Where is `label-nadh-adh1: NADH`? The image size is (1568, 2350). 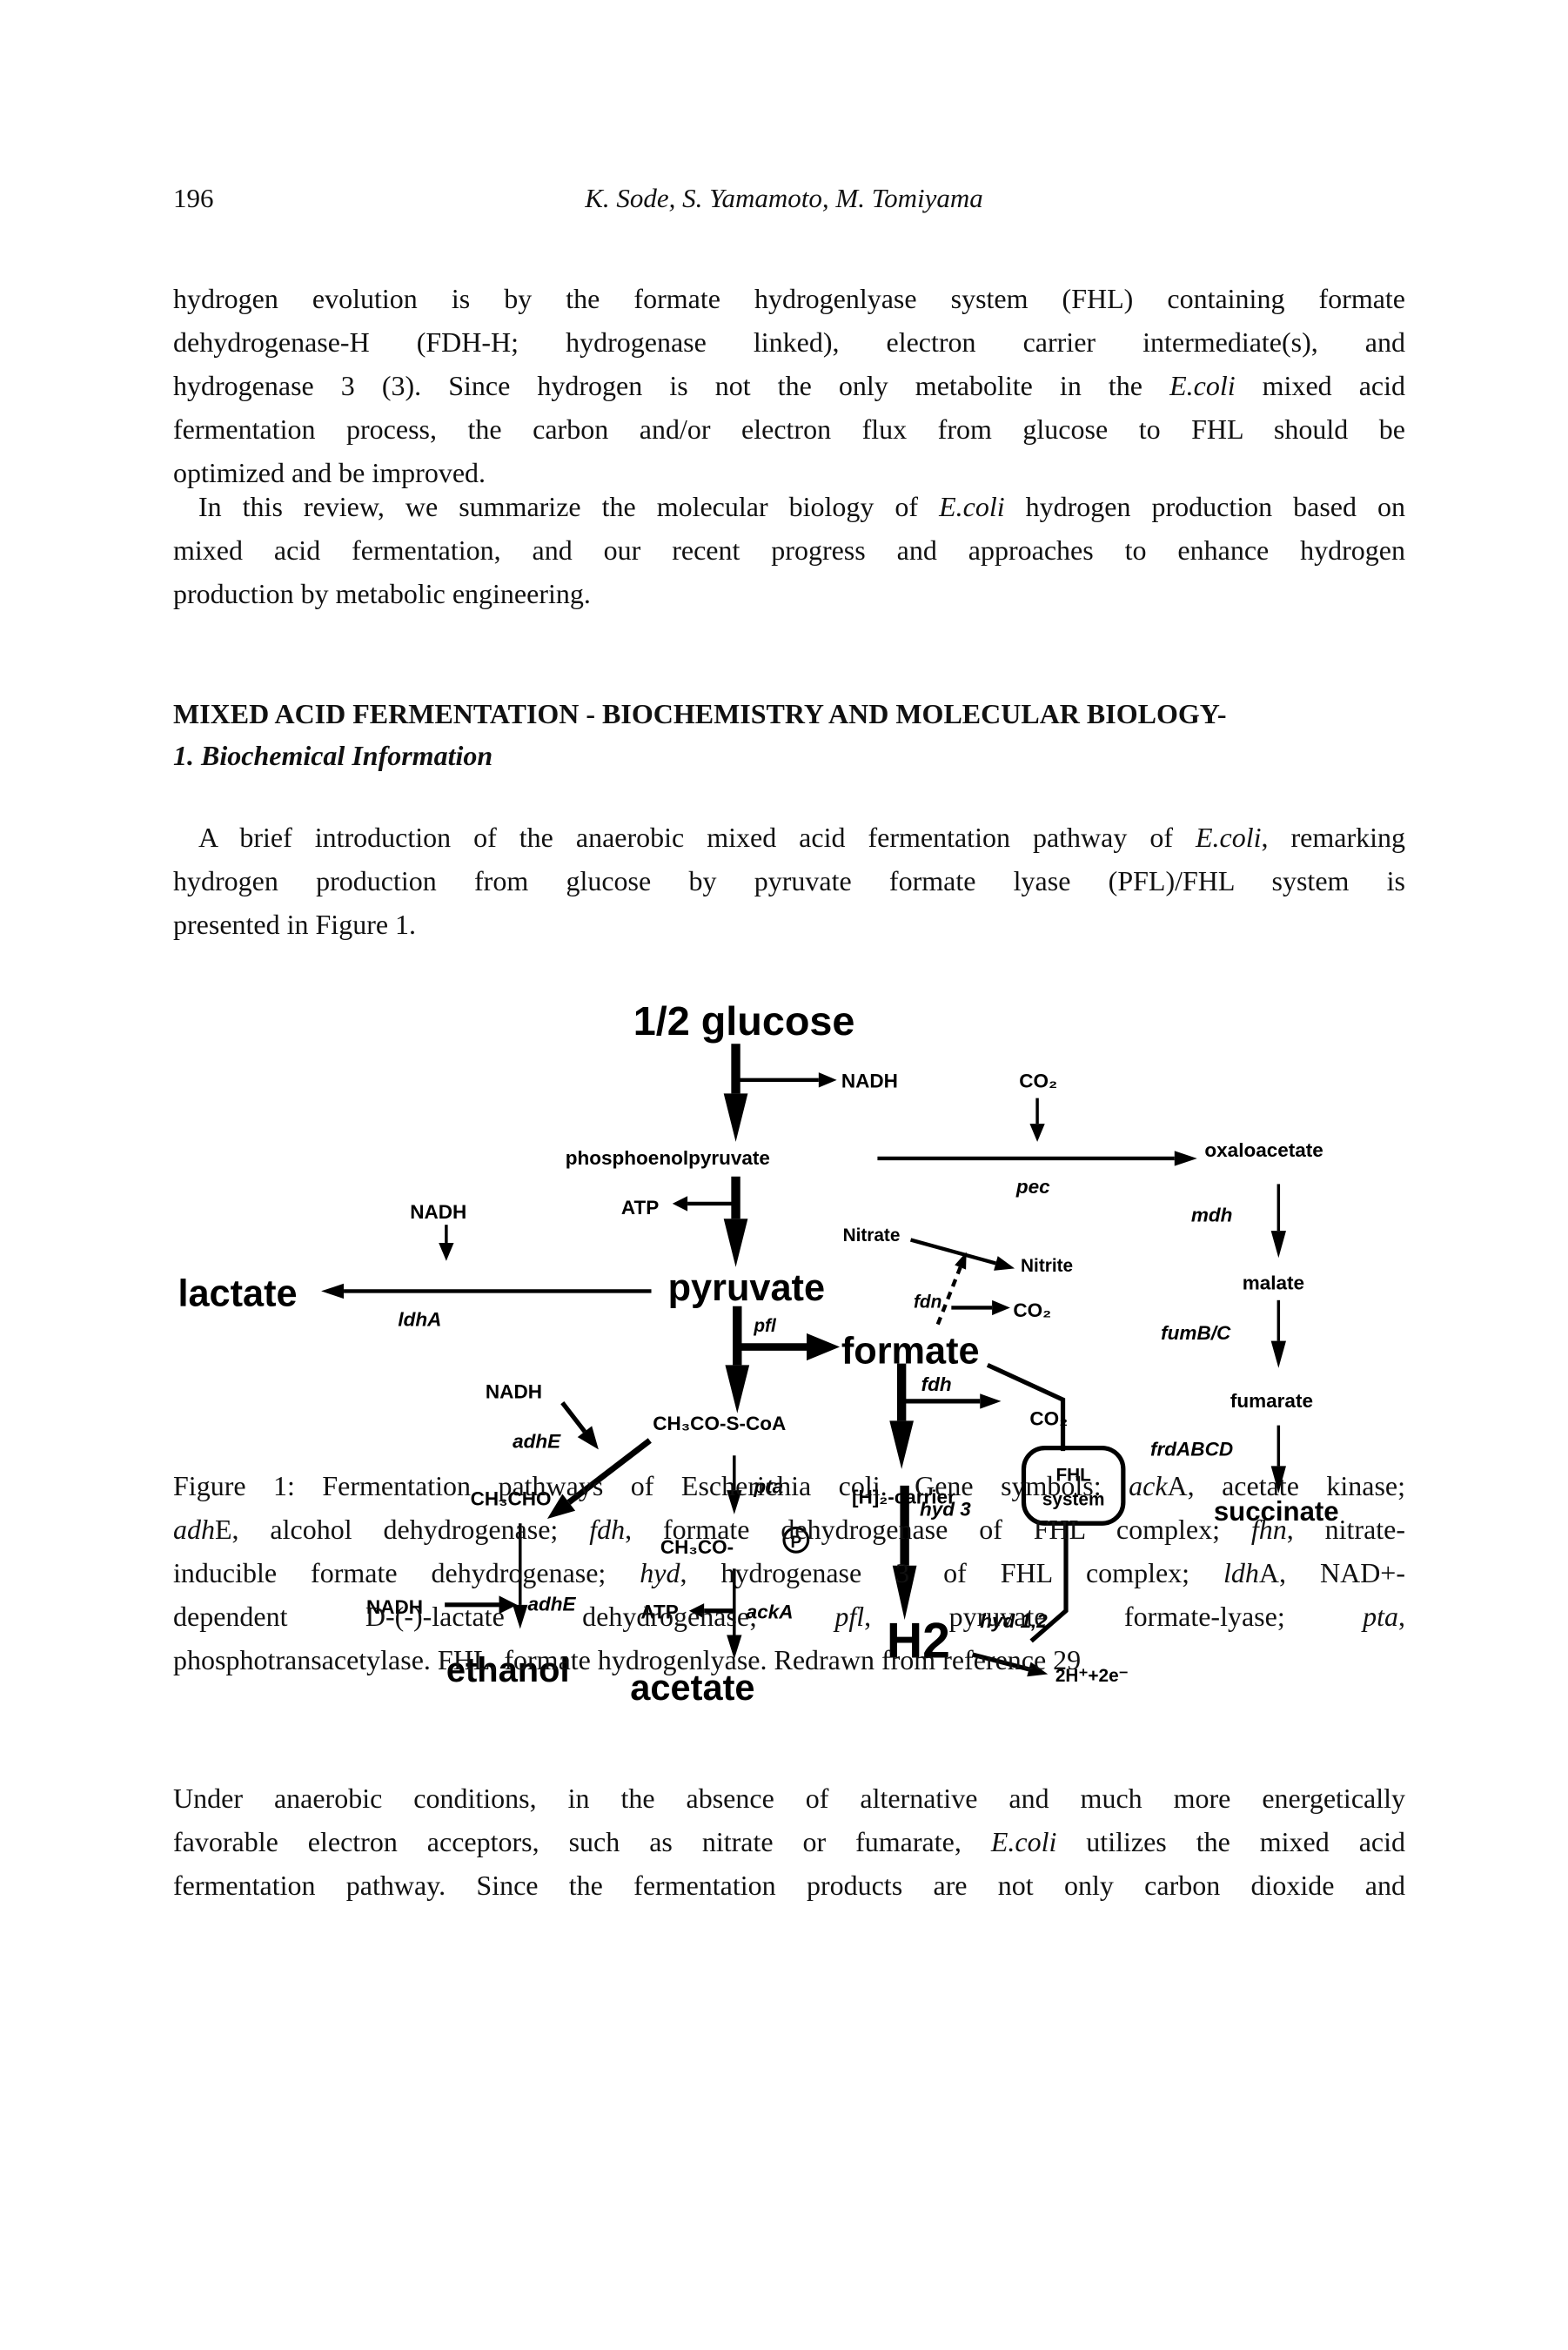
label-nadh-adh1: NADH is located at coordinates (514, 1391).